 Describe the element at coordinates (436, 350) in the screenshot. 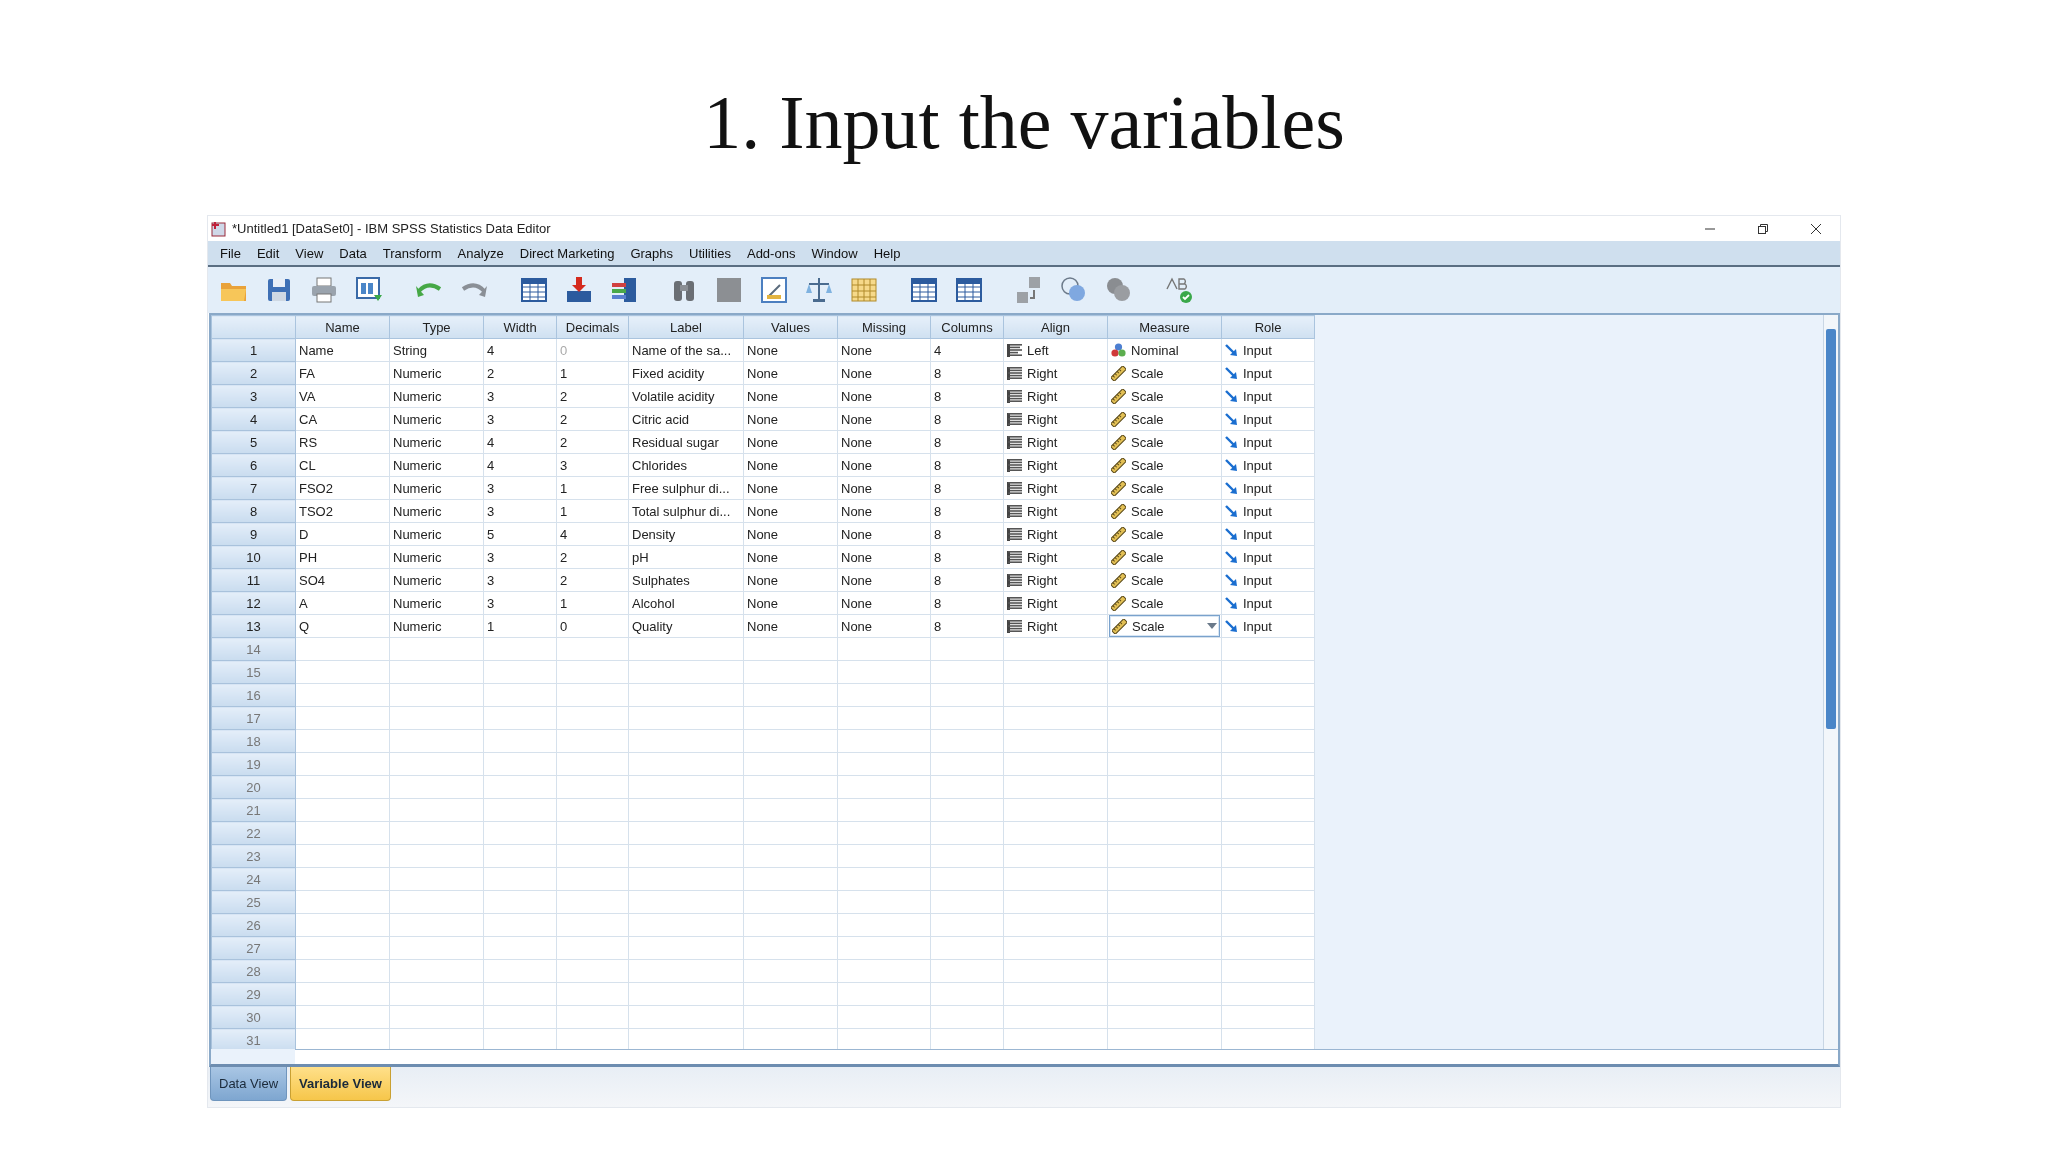

I see `table-cell: String` at that location.